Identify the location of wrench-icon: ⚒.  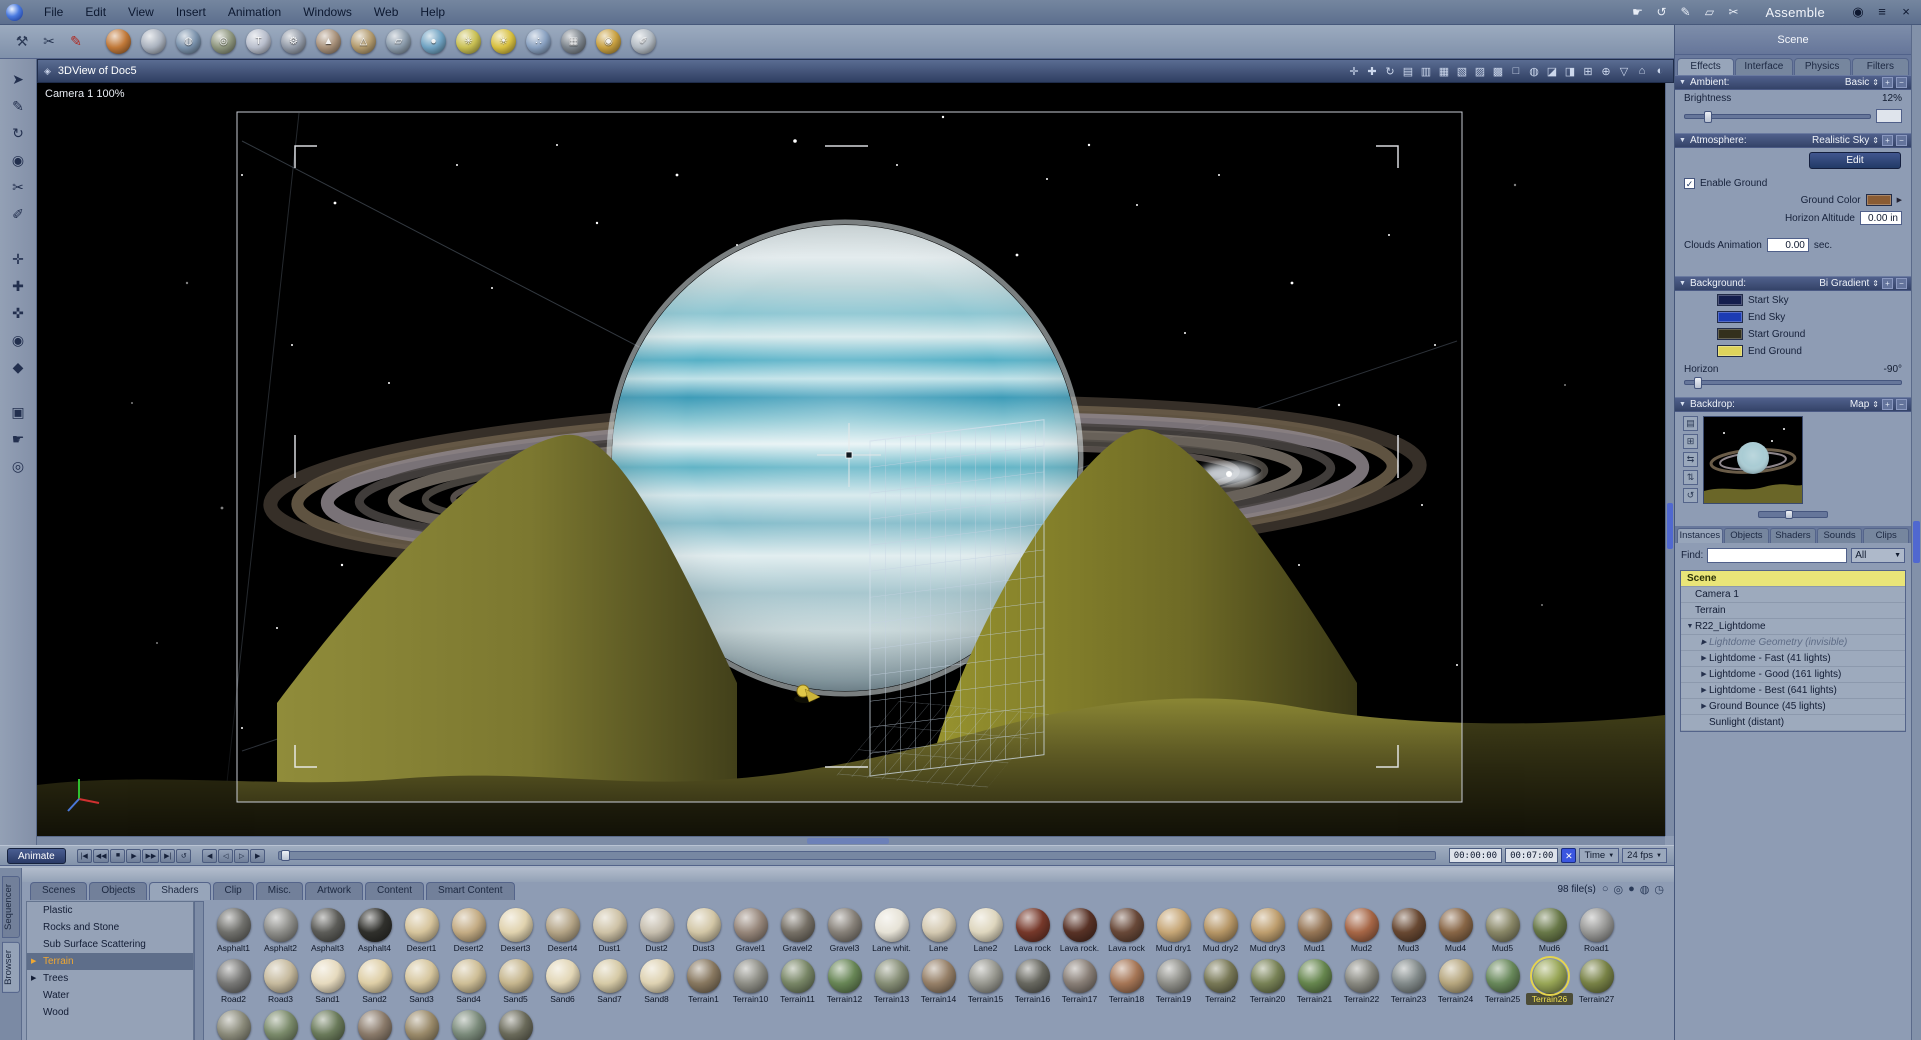
(22, 42).